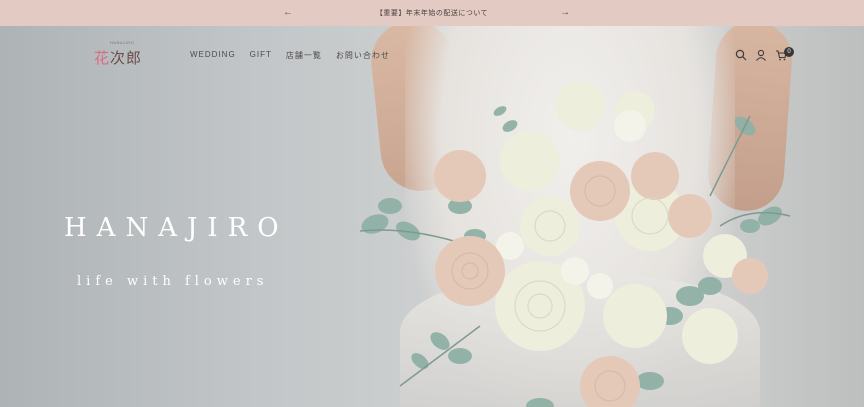 The width and height of the screenshot is (864, 407). Describe the element at coordinates (288, 13) in the screenshot. I see `arrow-left-icon: ←` at that location.